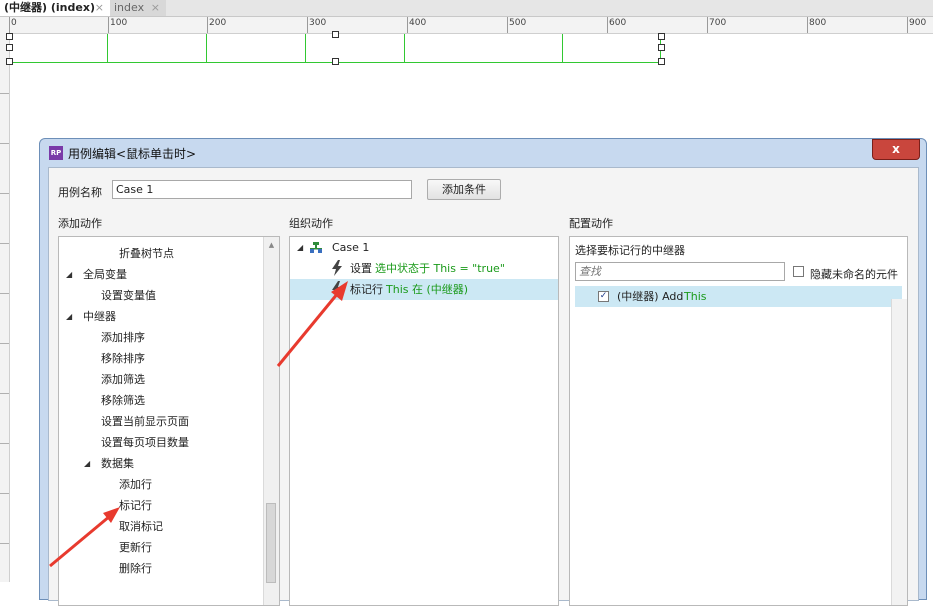 Image resolution: width=933 pixels, height=606 pixels. What do you see at coordinates (335, 48) in the screenshot?
I see `canvas-repeater-widget` at bounding box center [335, 48].